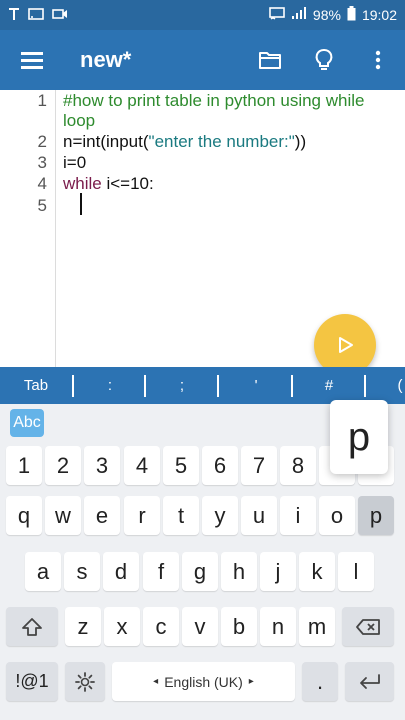  I want to click on code-string: "enter the number:", so click(221, 141).